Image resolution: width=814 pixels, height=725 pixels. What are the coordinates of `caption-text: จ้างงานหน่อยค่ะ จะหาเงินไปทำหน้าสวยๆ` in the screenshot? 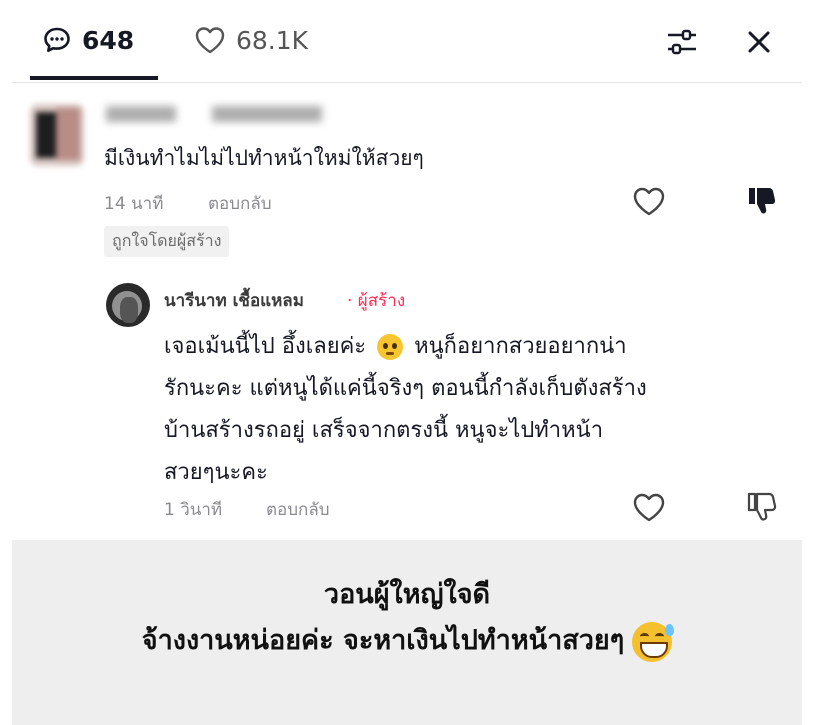 It's located at (383, 640).